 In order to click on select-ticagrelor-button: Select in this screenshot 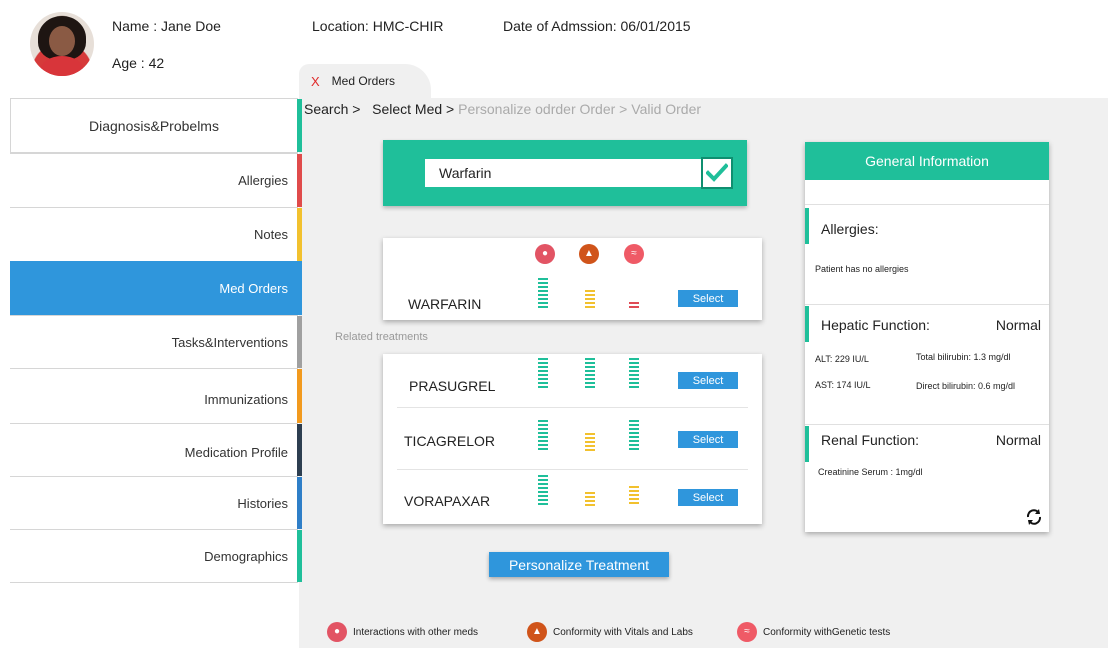, I will do `click(708, 439)`.